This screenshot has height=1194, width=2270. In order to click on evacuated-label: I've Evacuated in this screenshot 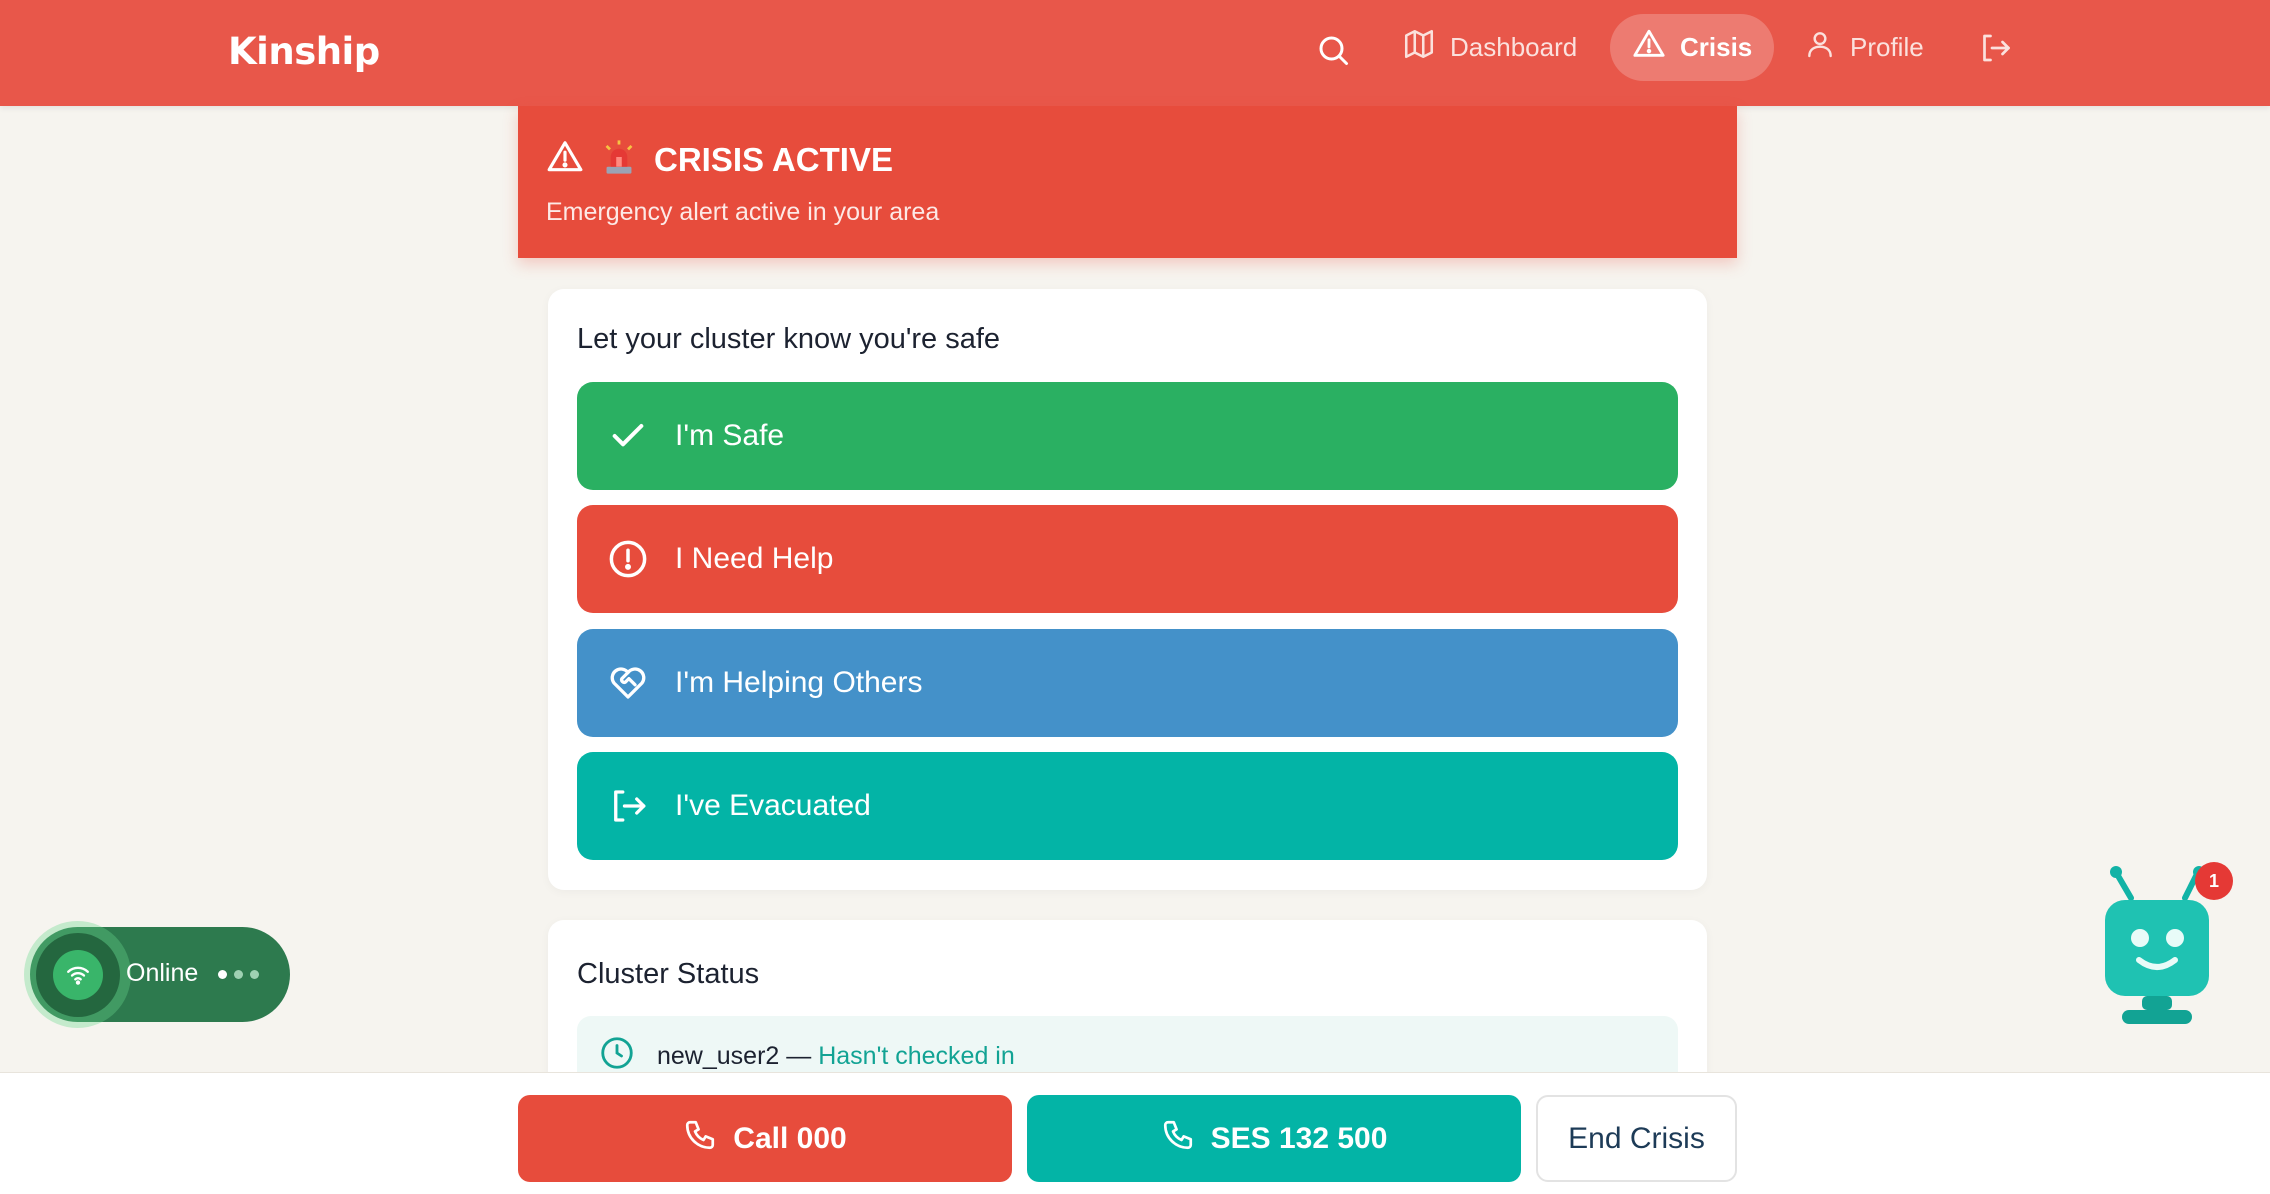, I will do `click(773, 805)`.